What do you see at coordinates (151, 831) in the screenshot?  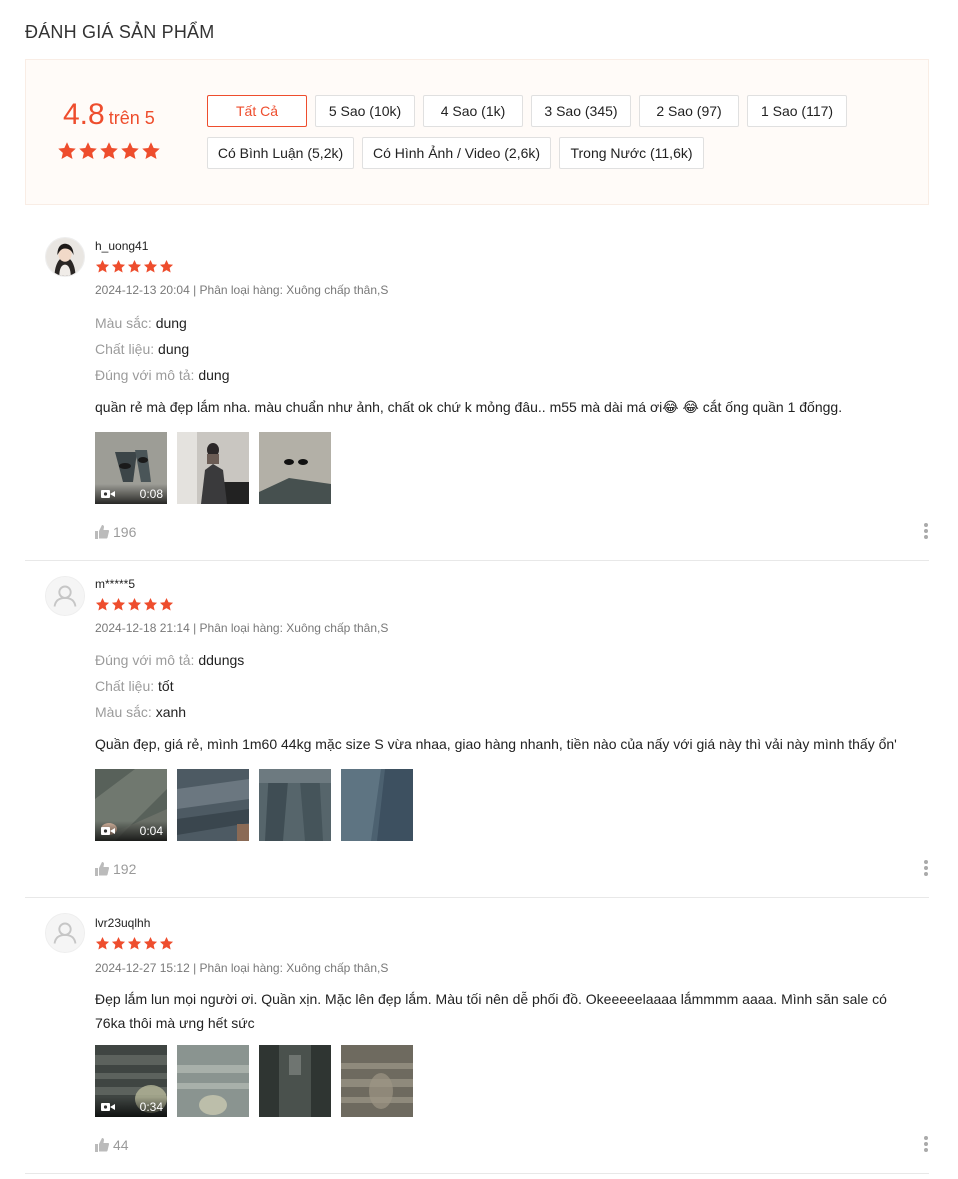 I see `video-duration: 0:04` at bounding box center [151, 831].